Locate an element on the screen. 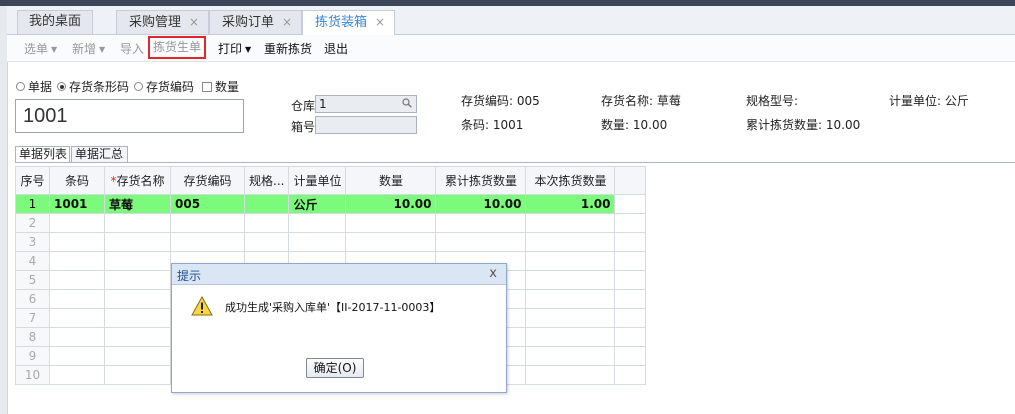  ok-button: 确定(O) is located at coordinates (335, 368).